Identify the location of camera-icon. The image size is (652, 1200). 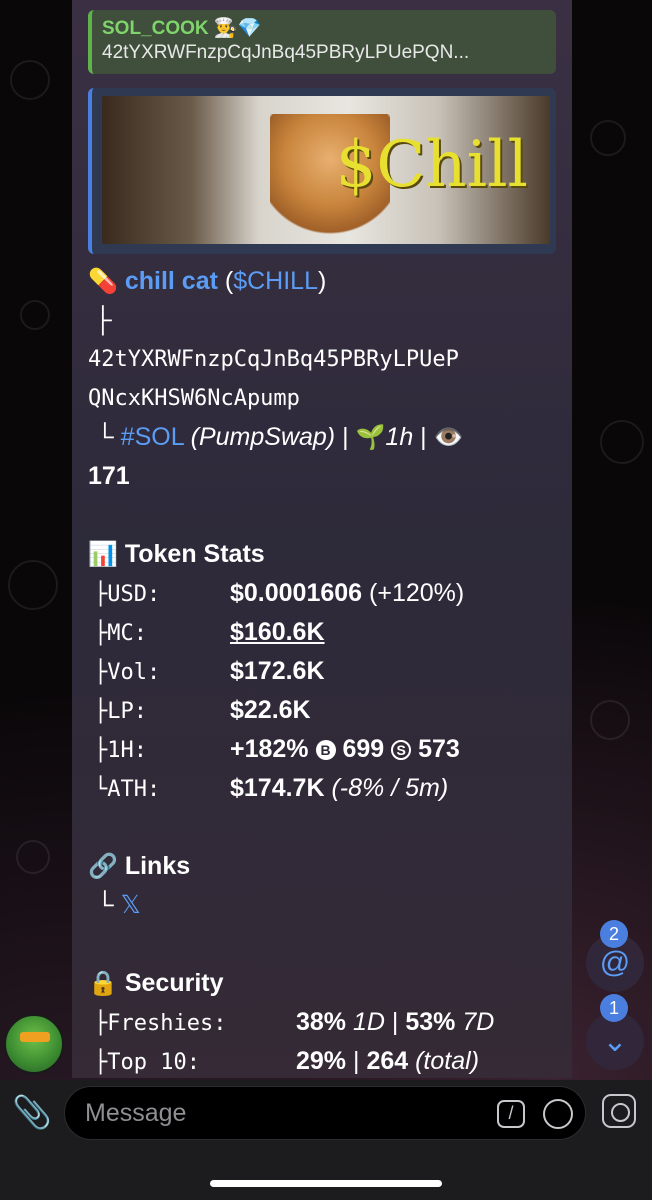
(619, 1111).